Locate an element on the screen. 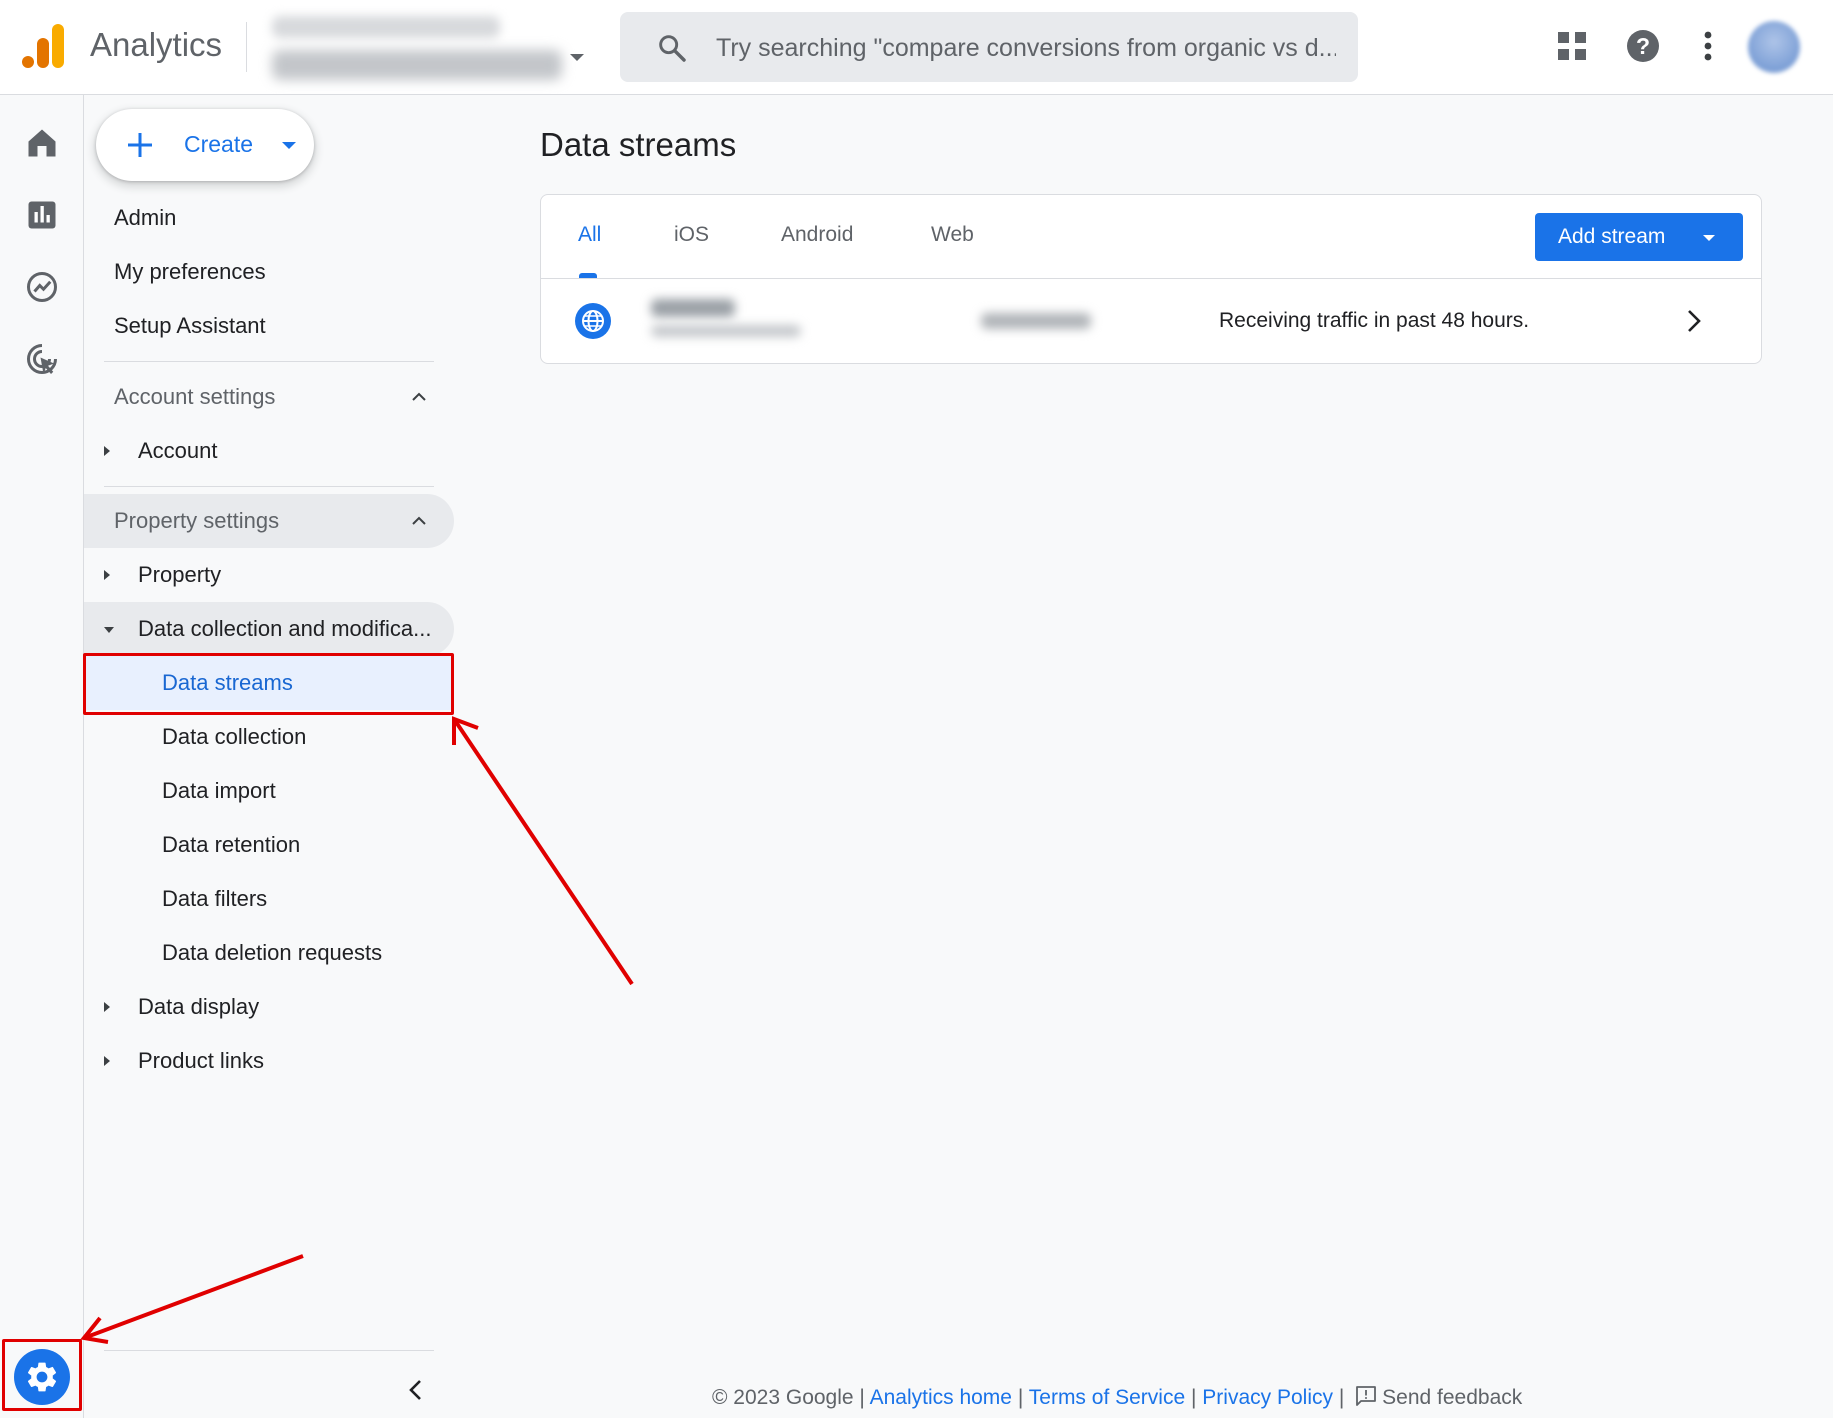 Image resolution: width=1833 pixels, height=1418 pixels. redacted-stream-id is located at coordinates (1036, 321).